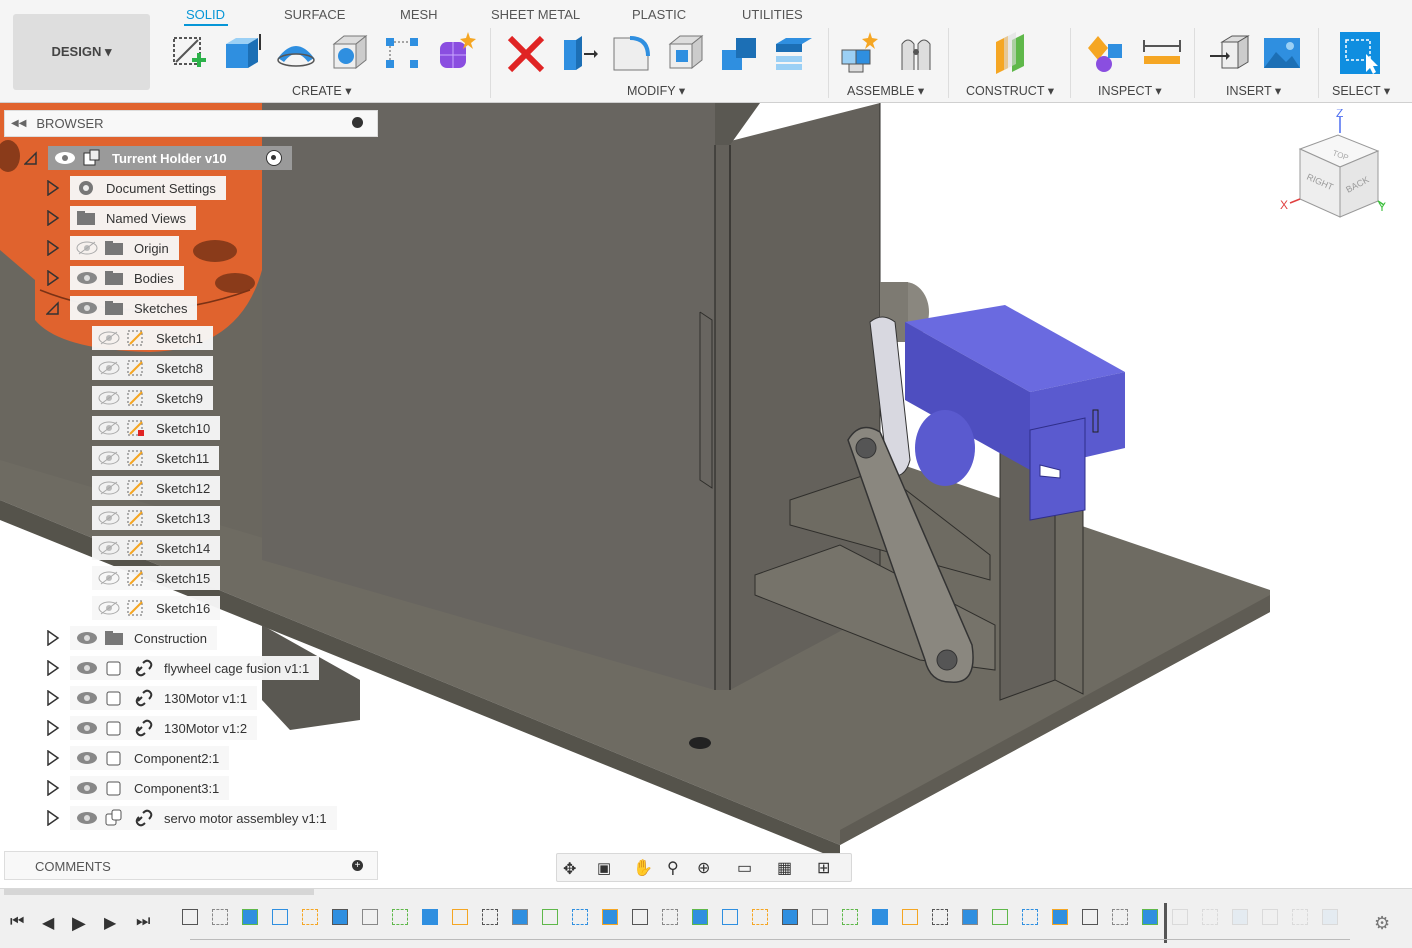 Image resolution: width=1412 pixels, height=948 pixels. Describe the element at coordinates (1106, 53) in the screenshot. I see `display-component-colors-icon` at that location.